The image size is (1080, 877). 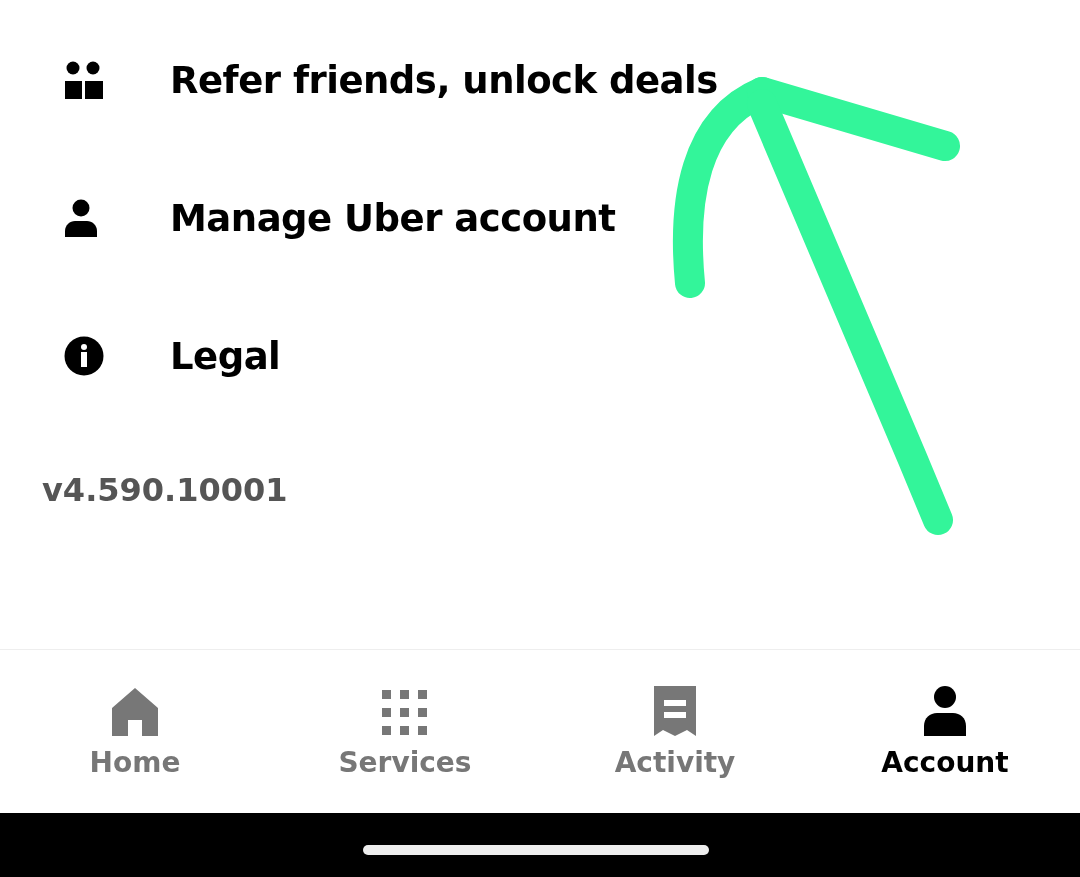 What do you see at coordinates (135, 712) in the screenshot?
I see `home-icon` at bounding box center [135, 712].